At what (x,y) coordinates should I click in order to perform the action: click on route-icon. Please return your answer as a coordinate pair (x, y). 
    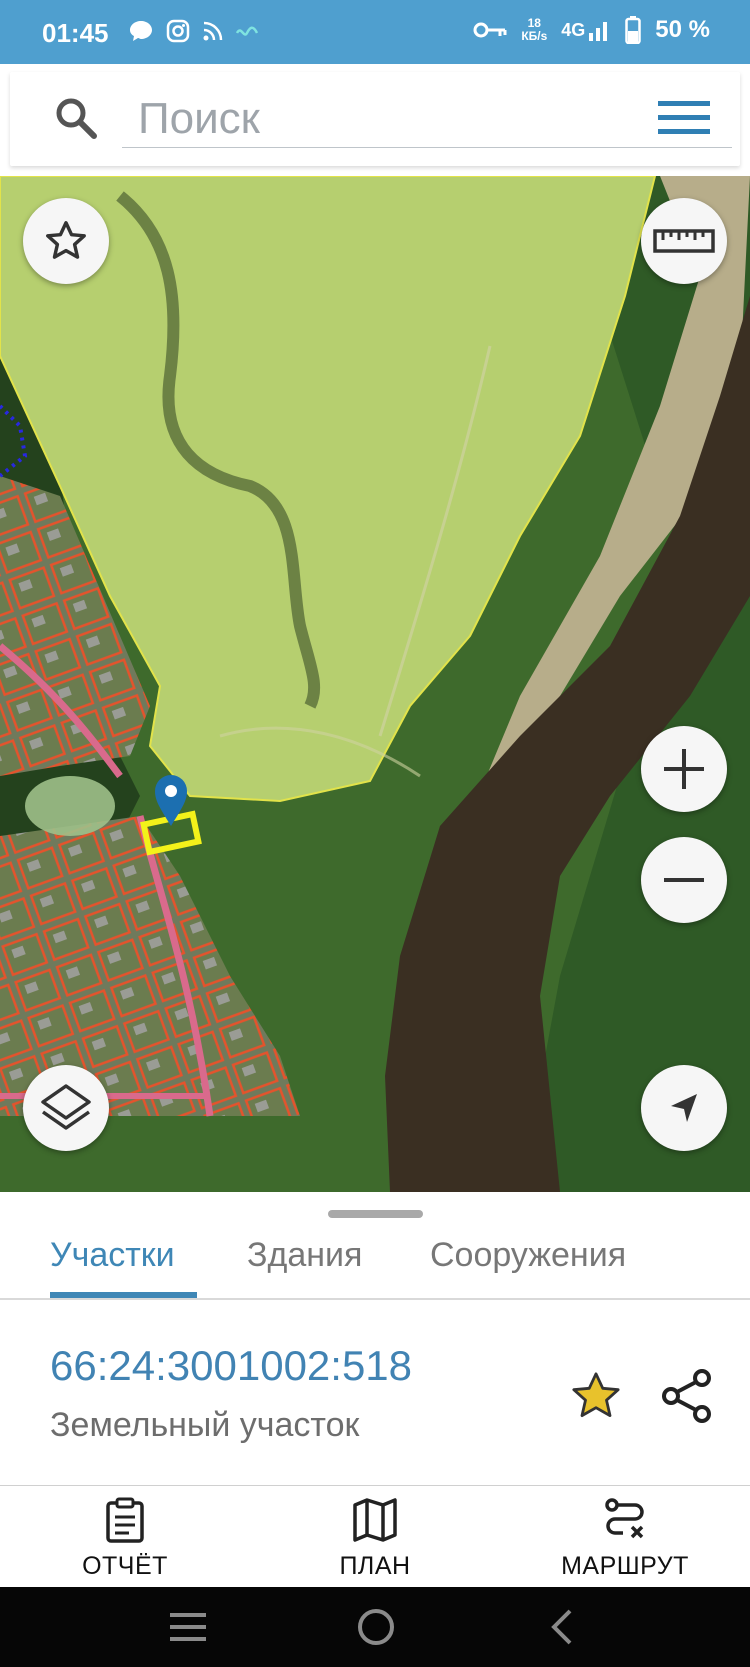
    Looking at the image, I should click on (624, 1518).